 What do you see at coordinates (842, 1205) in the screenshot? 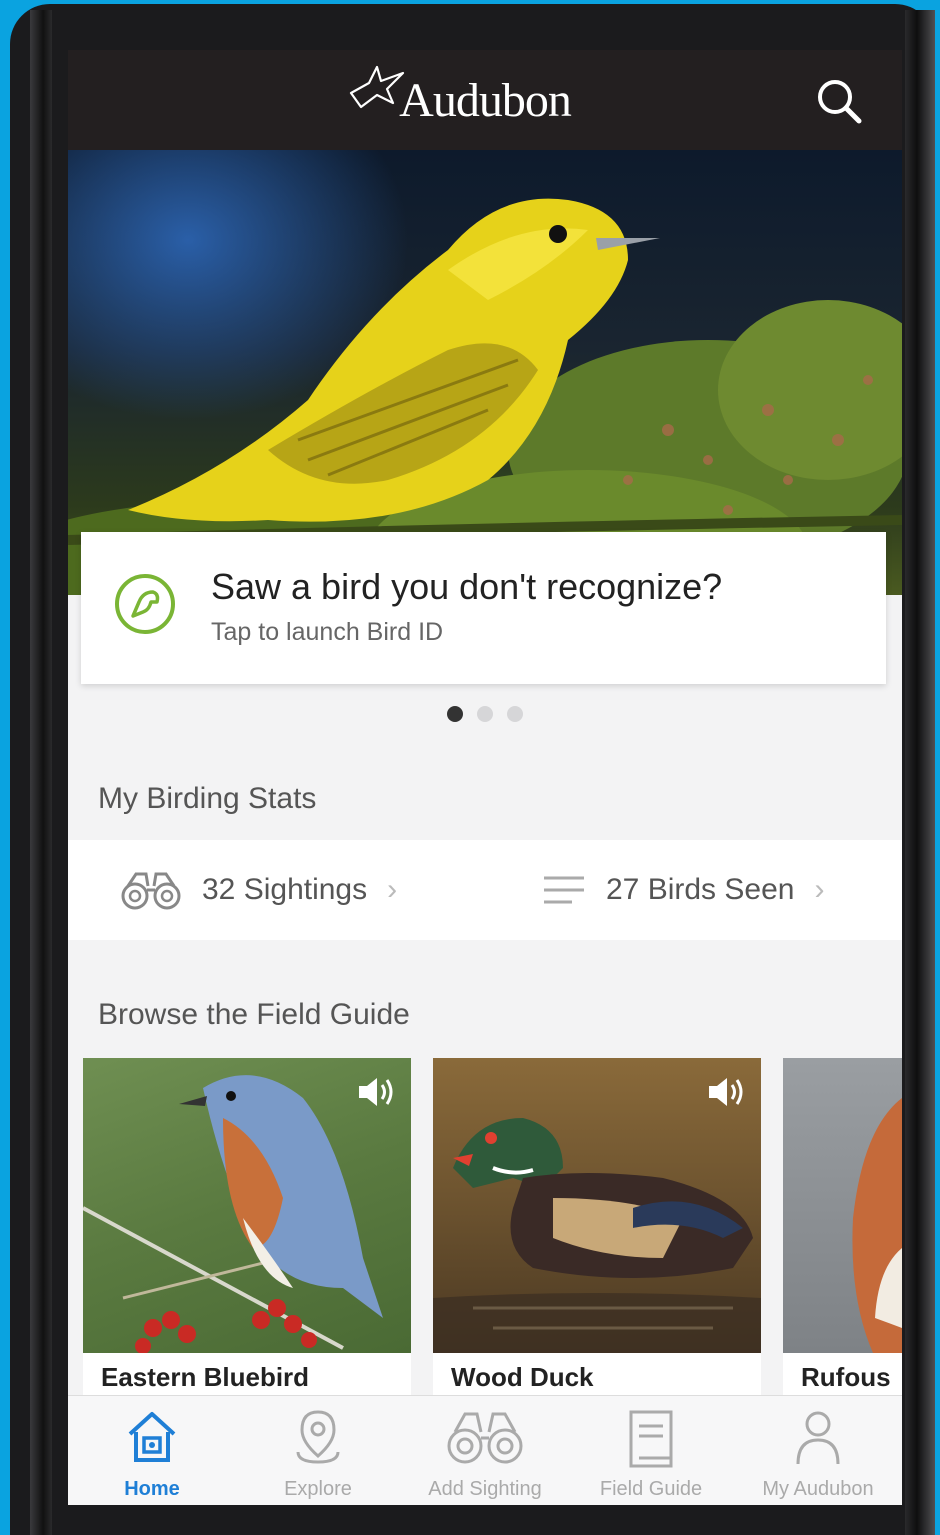
I see `rufous-image` at bounding box center [842, 1205].